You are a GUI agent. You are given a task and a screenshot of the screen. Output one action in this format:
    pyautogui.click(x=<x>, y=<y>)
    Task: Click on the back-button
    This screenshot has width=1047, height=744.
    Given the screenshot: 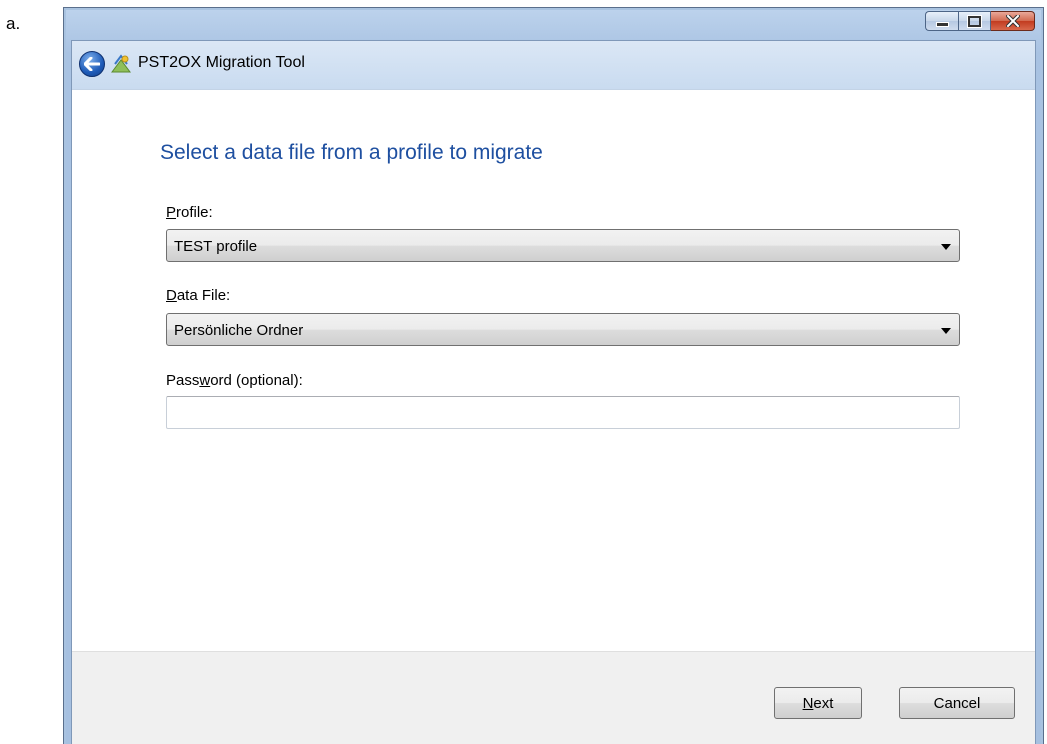 What is the action you would take?
    pyautogui.click(x=92, y=64)
    